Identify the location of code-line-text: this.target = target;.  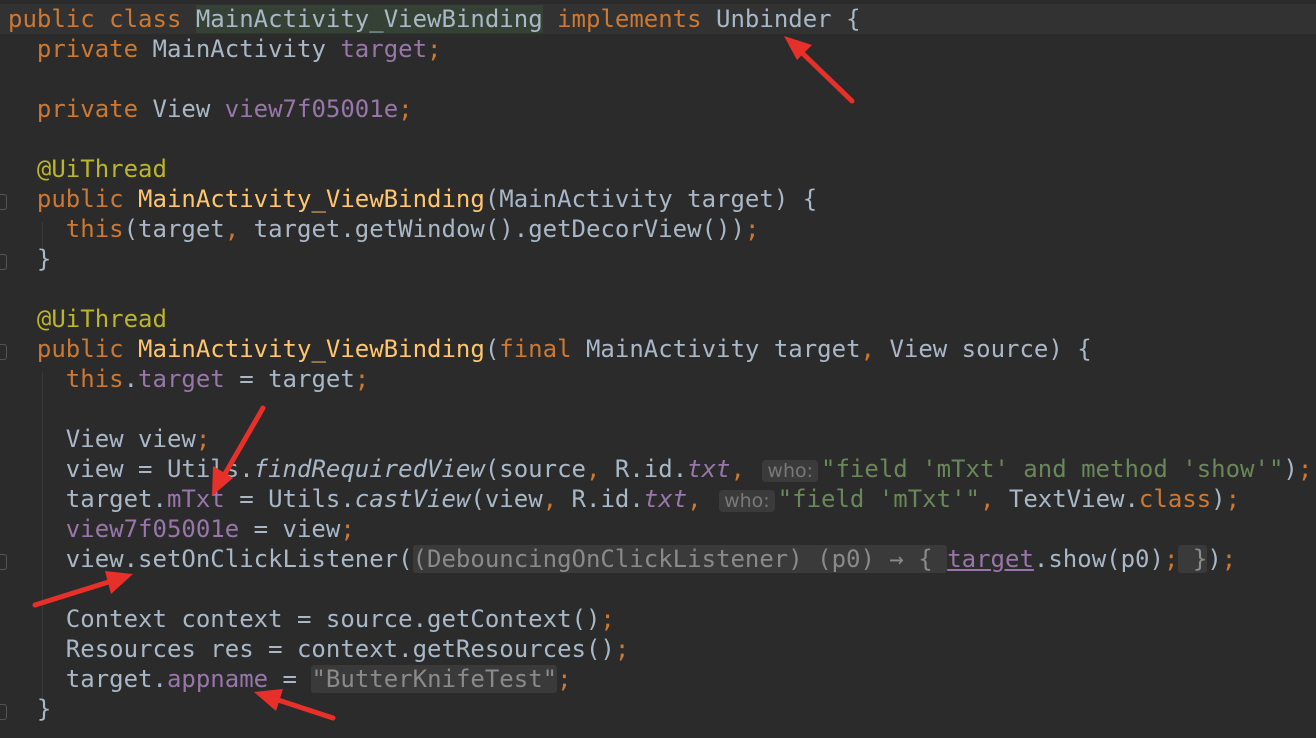
(188, 379).